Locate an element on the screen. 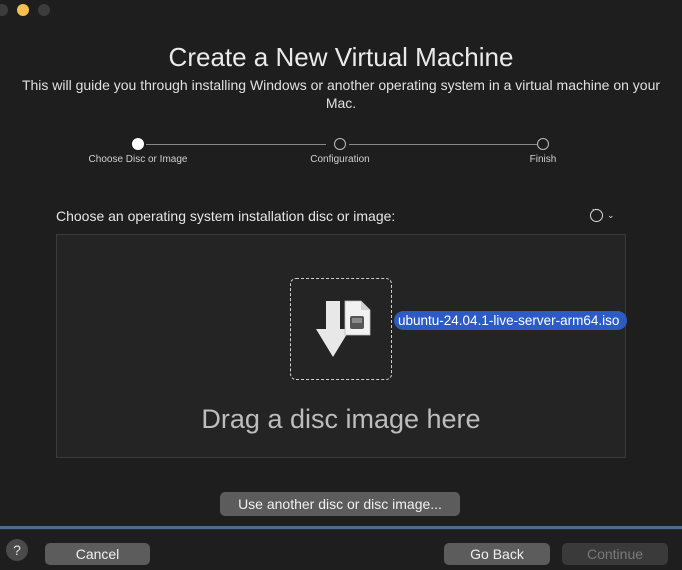 The image size is (682, 570). step-dot-finish is located at coordinates (543, 144).